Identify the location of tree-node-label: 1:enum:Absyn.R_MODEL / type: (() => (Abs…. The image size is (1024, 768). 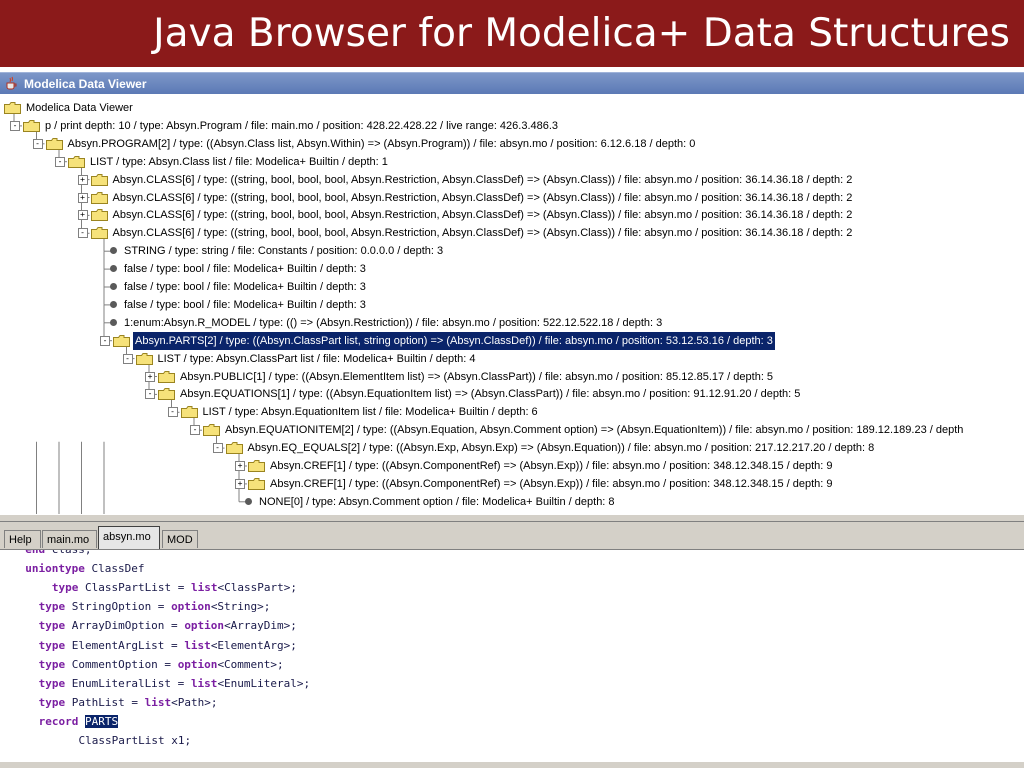
(393, 323).